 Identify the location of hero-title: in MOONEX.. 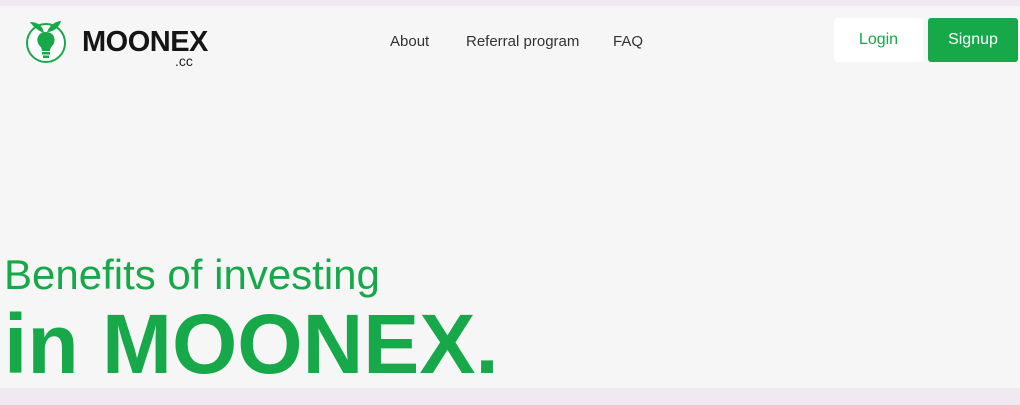
(251, 342).